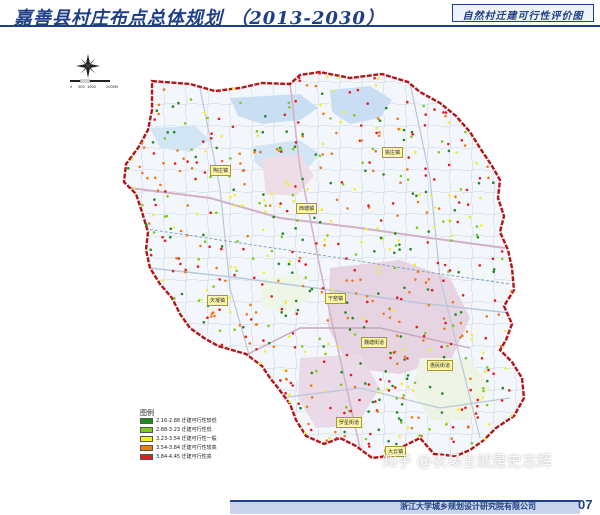 Image resolution: width=600 pixels, height=515 pixels. What do you see at coordinates (221, 170) in the screenshot?
I see `place-label-taozhuang: 陶庄镇` at bounding box center [221, 170].